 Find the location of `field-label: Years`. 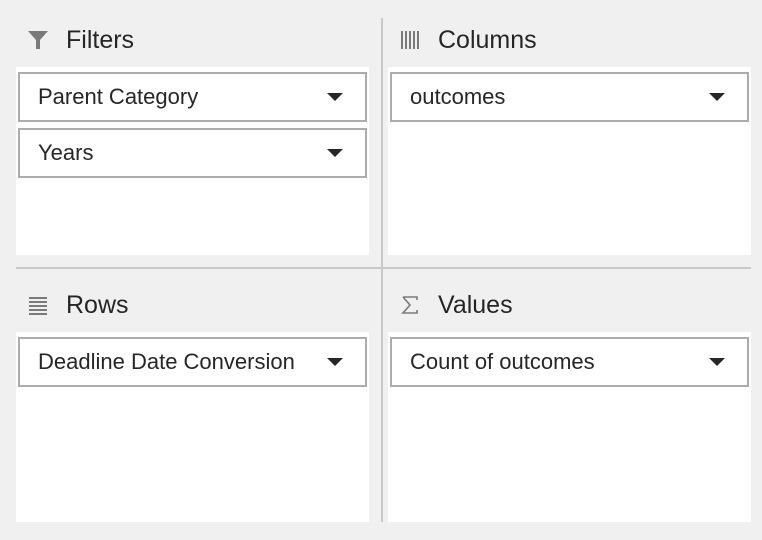

field-label: Years is located at coordinates (66, 152).